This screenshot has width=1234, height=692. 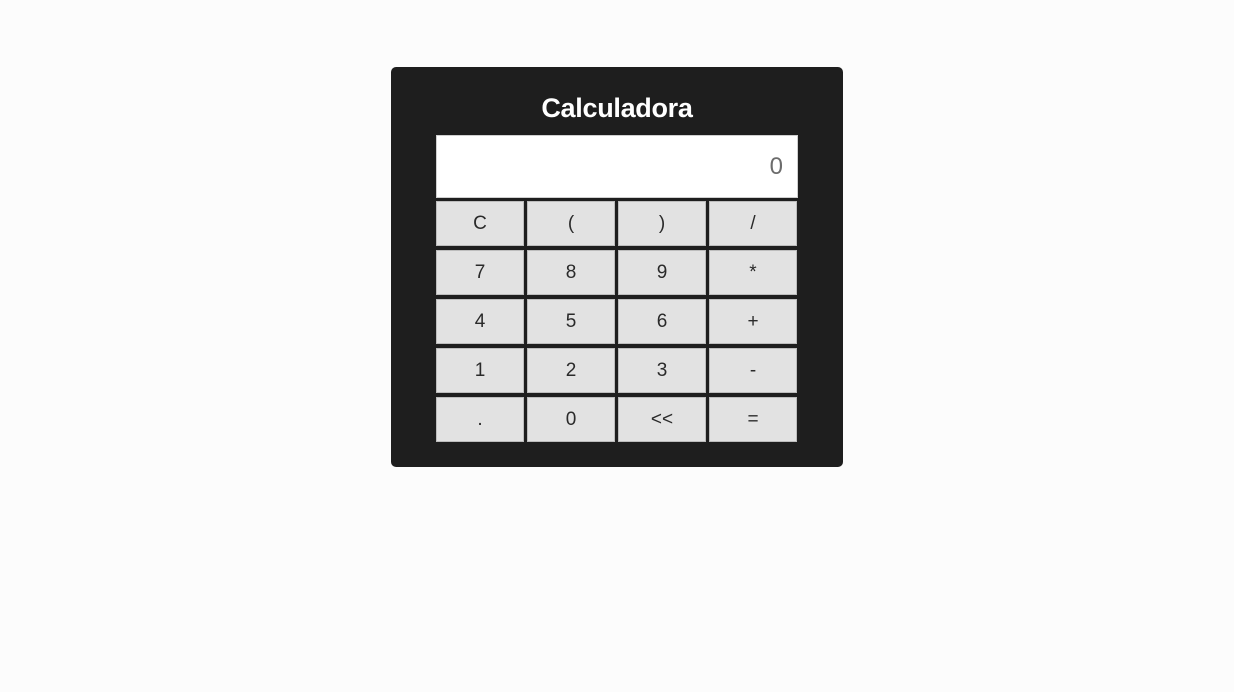 What do you see at coordinates (617, 321) in the screenshot?
I see `keypad: C ( ) / 7 8 9 * 4 5 6 + 1 2 3 - . 0 << =` at bounding box center [617, 321].